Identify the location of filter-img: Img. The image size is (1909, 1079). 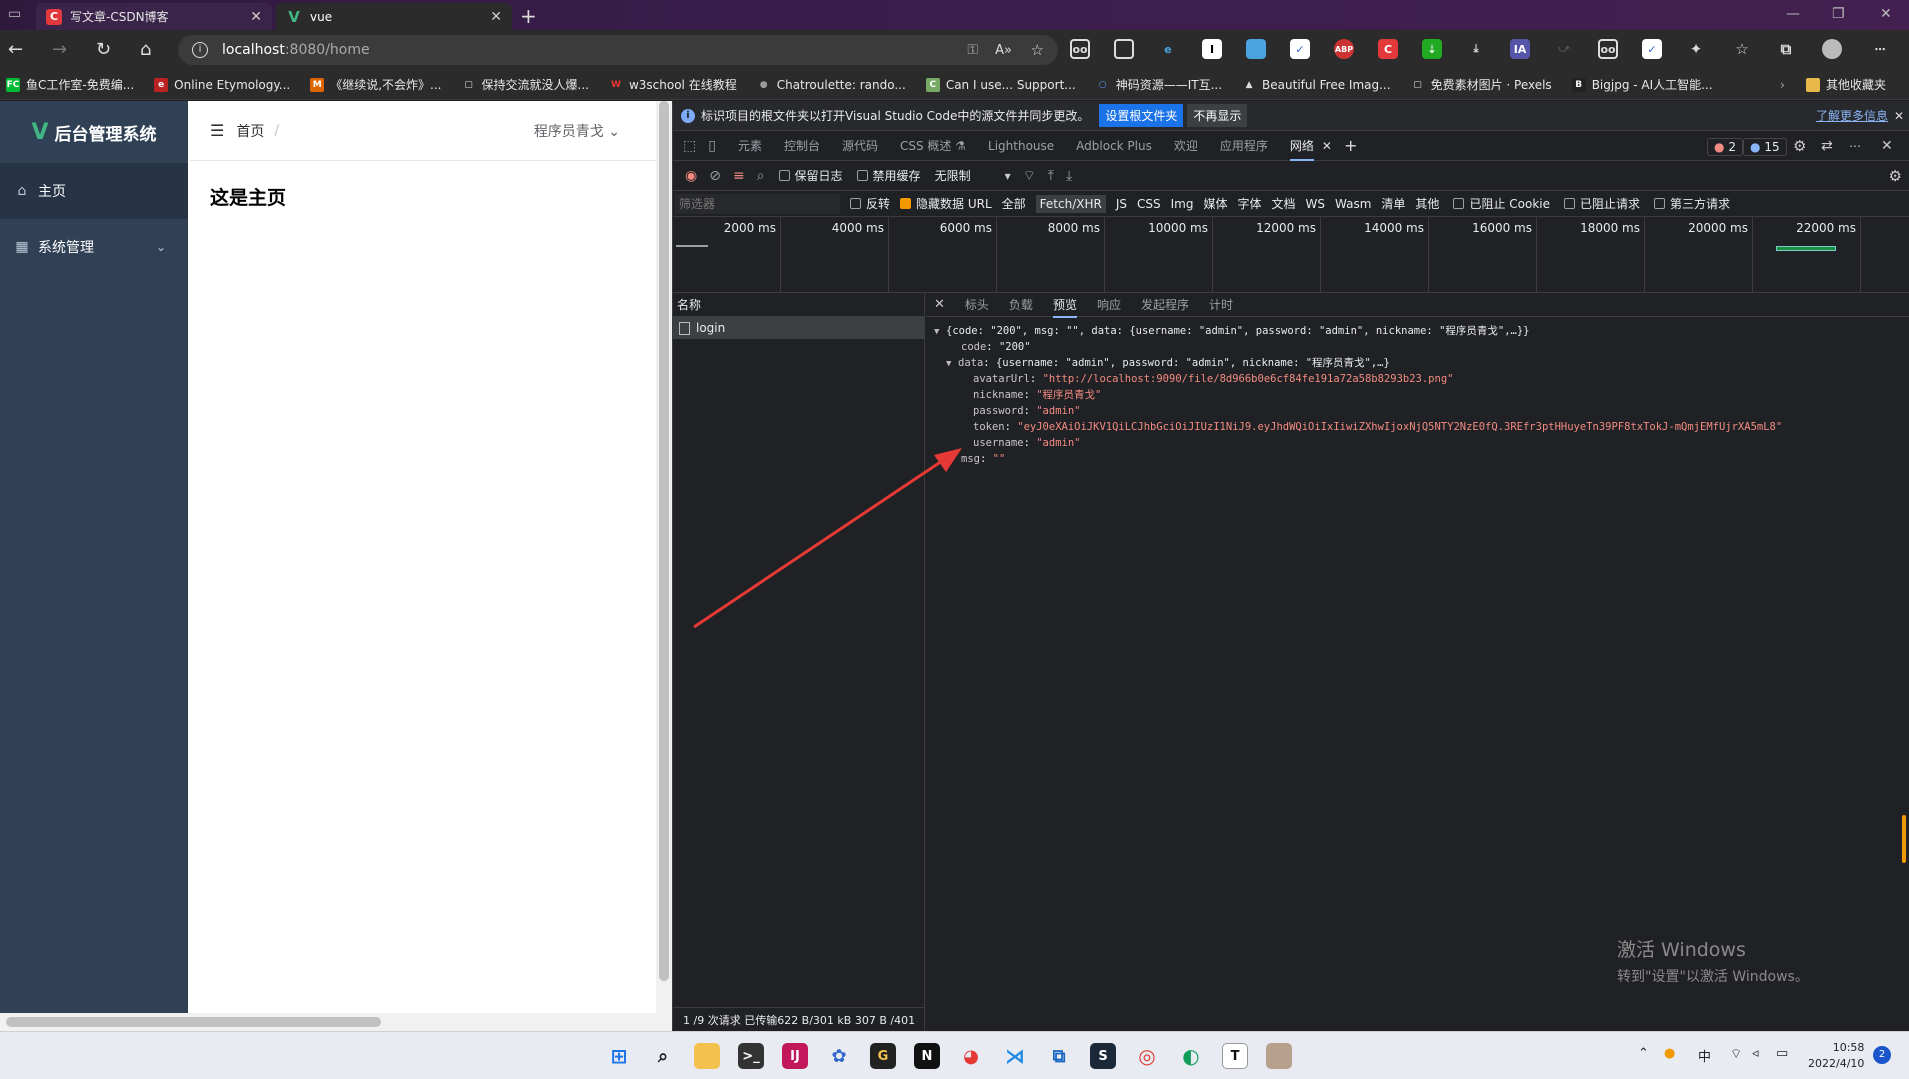
(1182, 204).